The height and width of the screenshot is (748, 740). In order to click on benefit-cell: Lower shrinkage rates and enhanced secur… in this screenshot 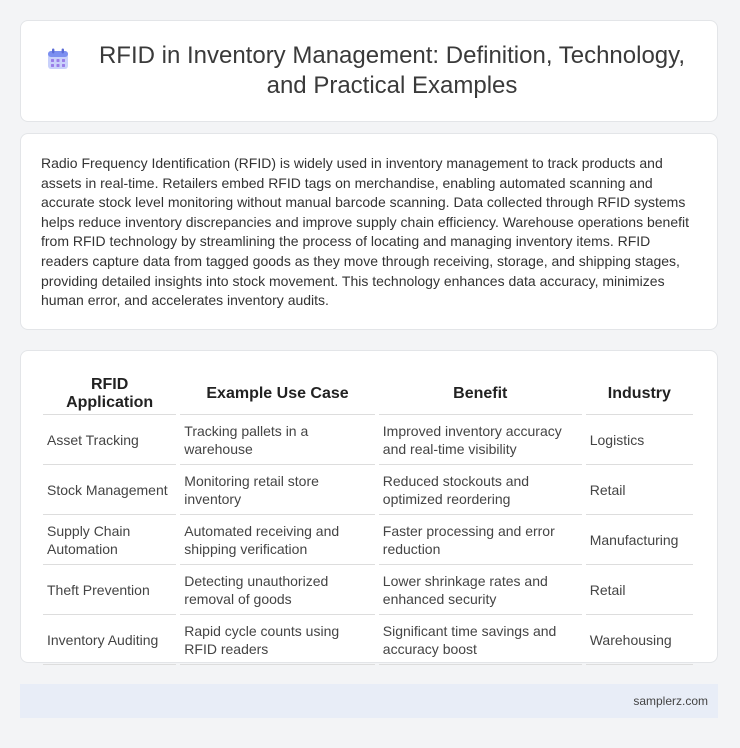, I will do `click(480, 590)`.